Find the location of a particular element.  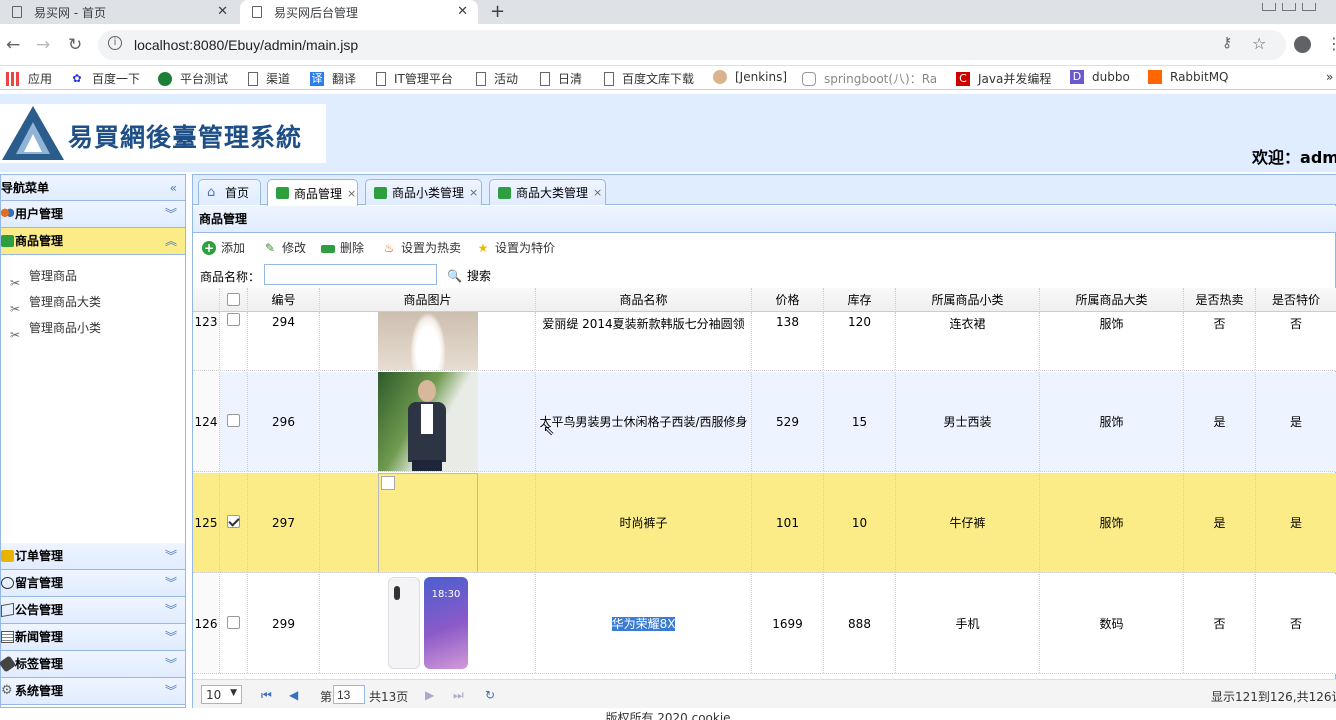

bookmark-daily: 日清 is located at coordinates (561, 78).